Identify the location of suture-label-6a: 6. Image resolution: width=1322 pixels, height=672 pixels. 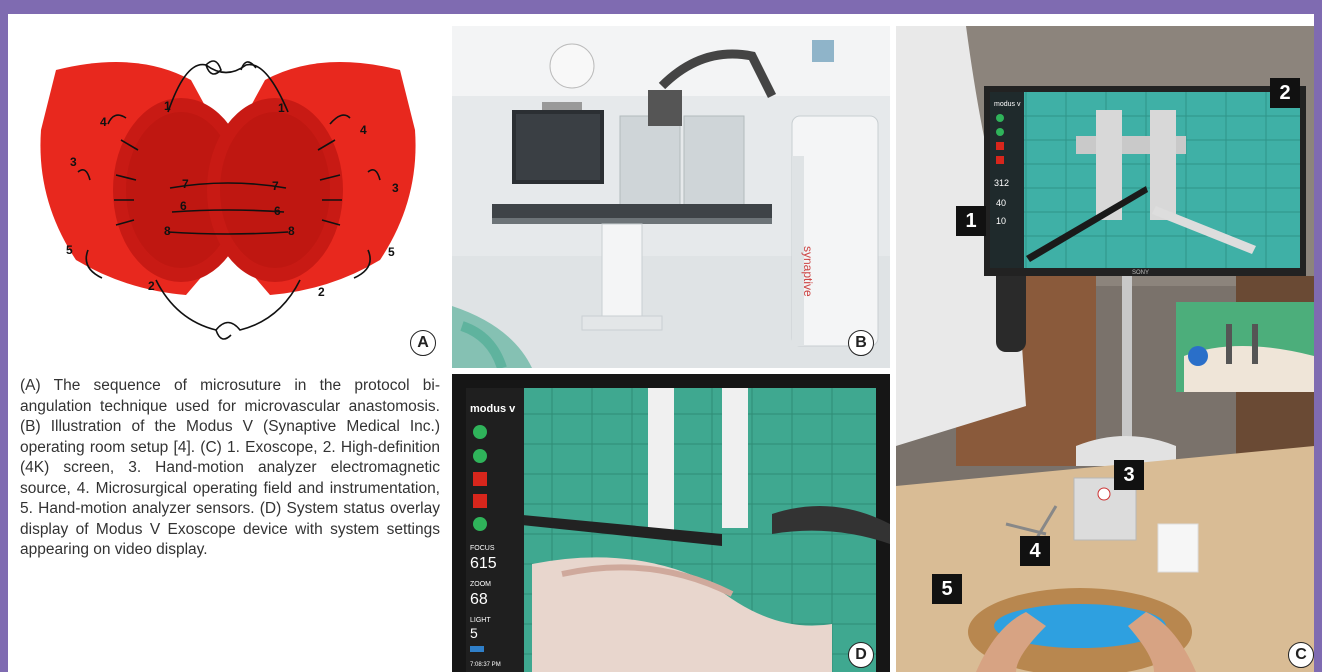
(183, 206).